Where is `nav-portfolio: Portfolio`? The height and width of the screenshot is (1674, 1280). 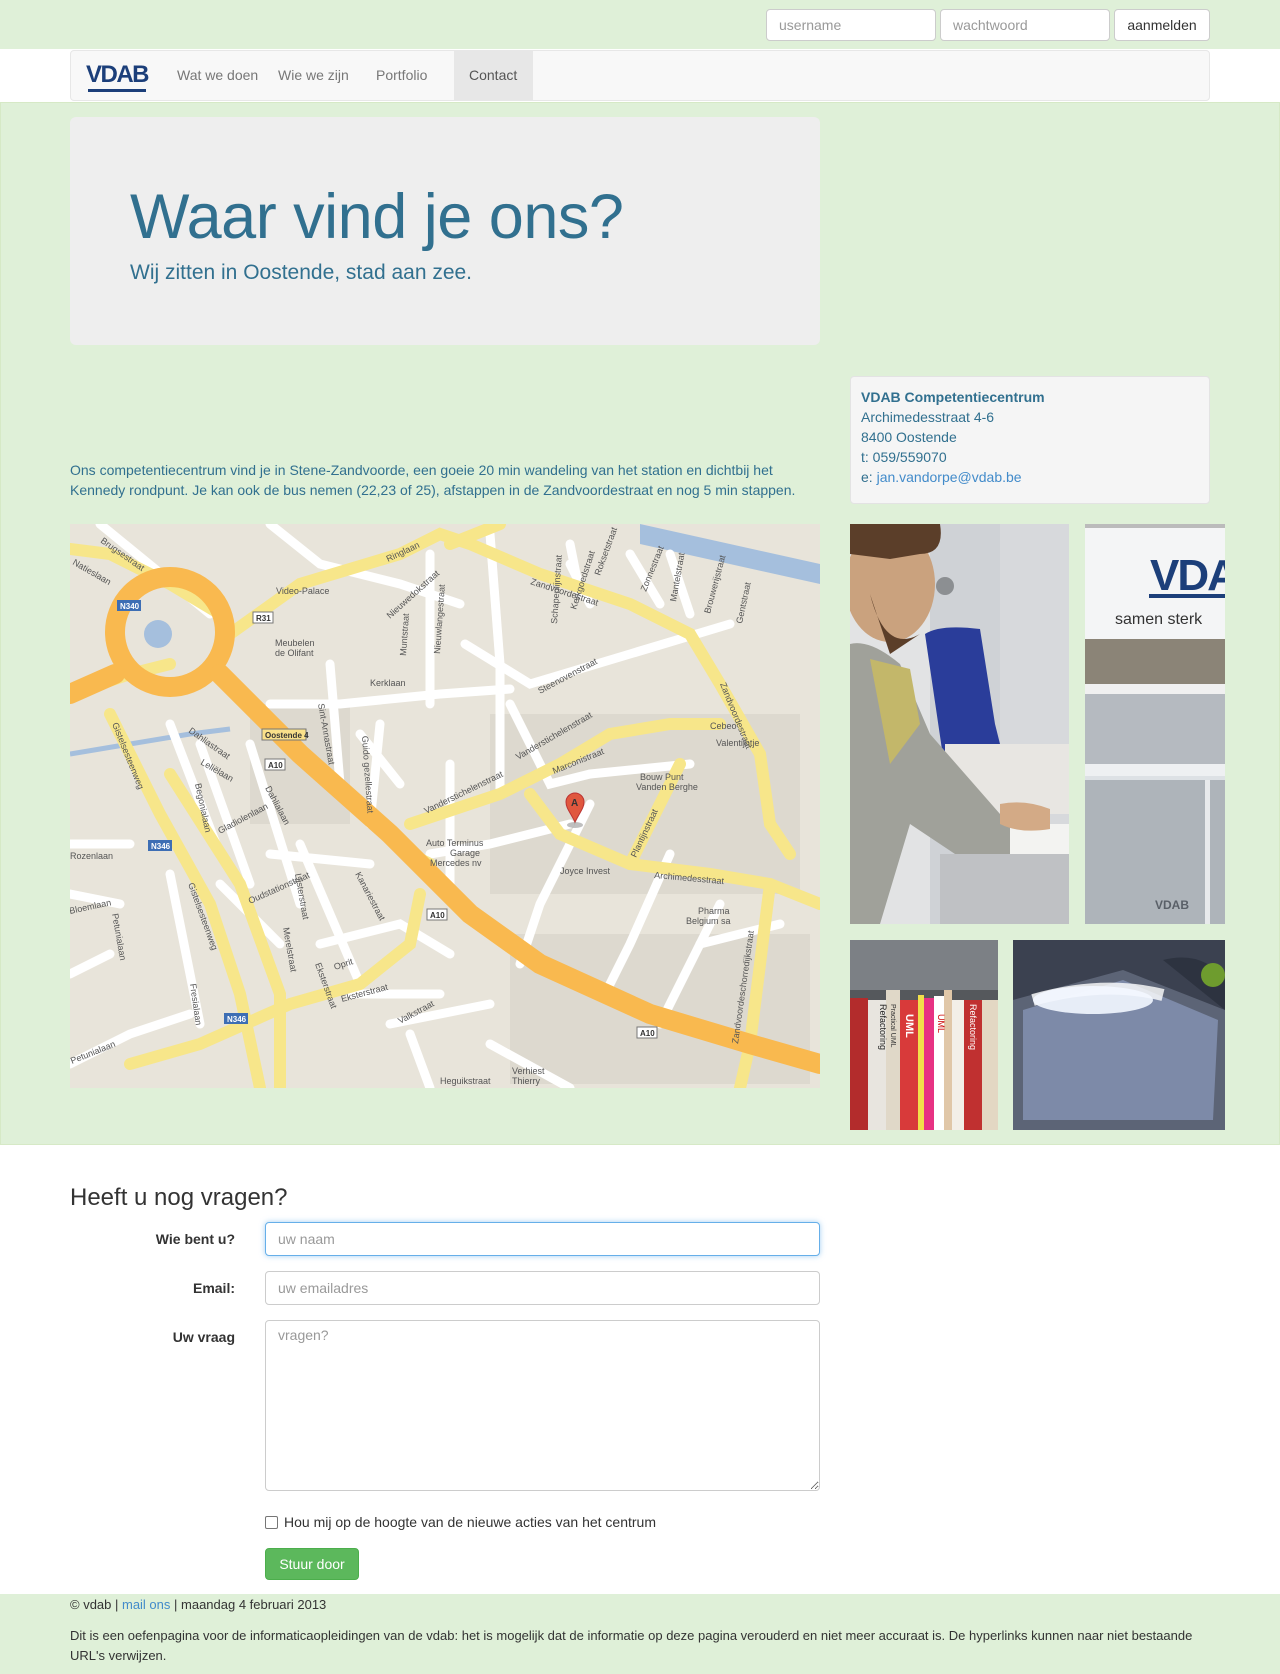 nav-portfolio: Portfolio is located at coordinates (401, 75).